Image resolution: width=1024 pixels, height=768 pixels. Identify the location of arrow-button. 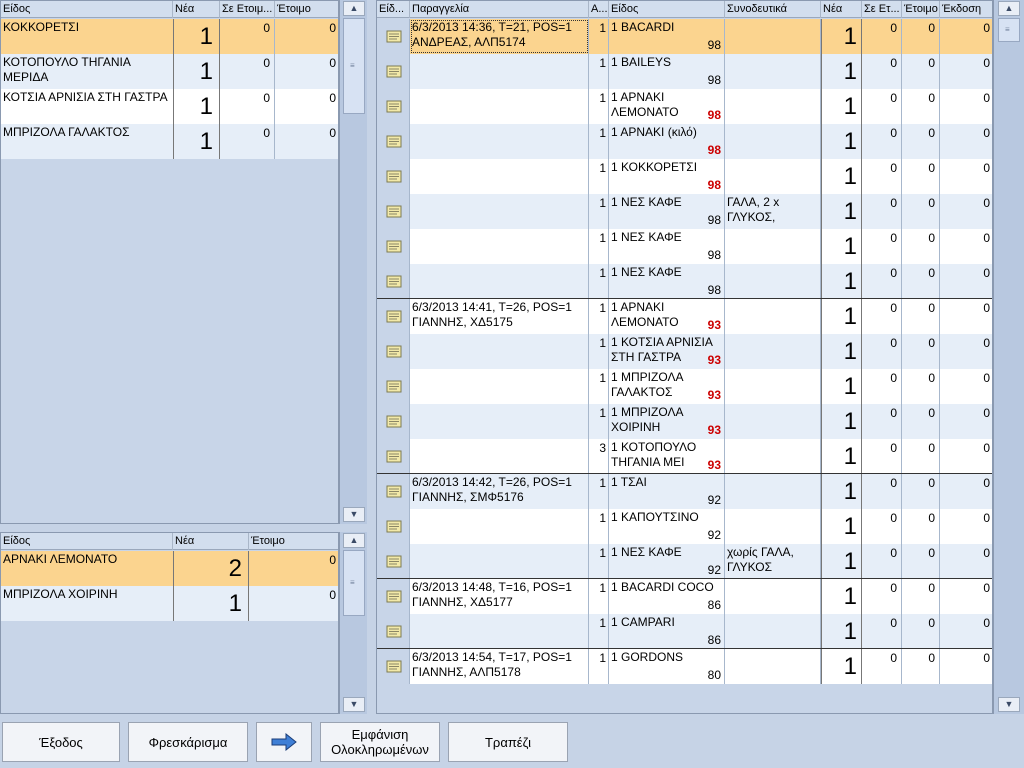
(284, 742).